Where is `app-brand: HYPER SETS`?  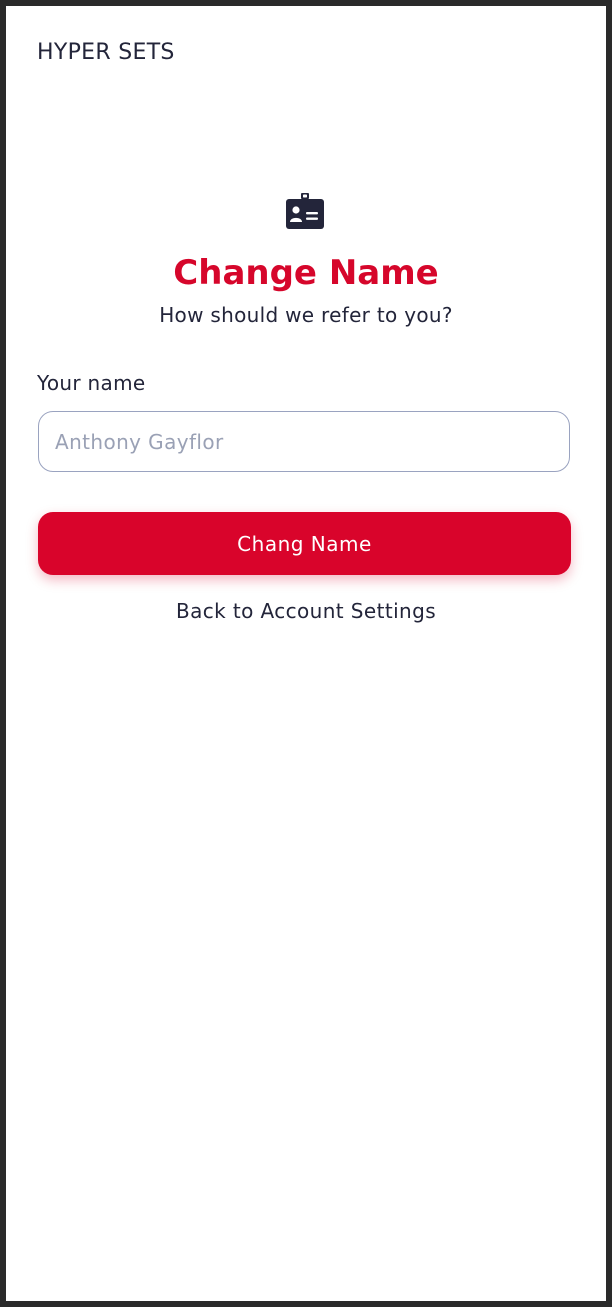 app-brand: HYPER SETS is located at coordinates (106, 52).